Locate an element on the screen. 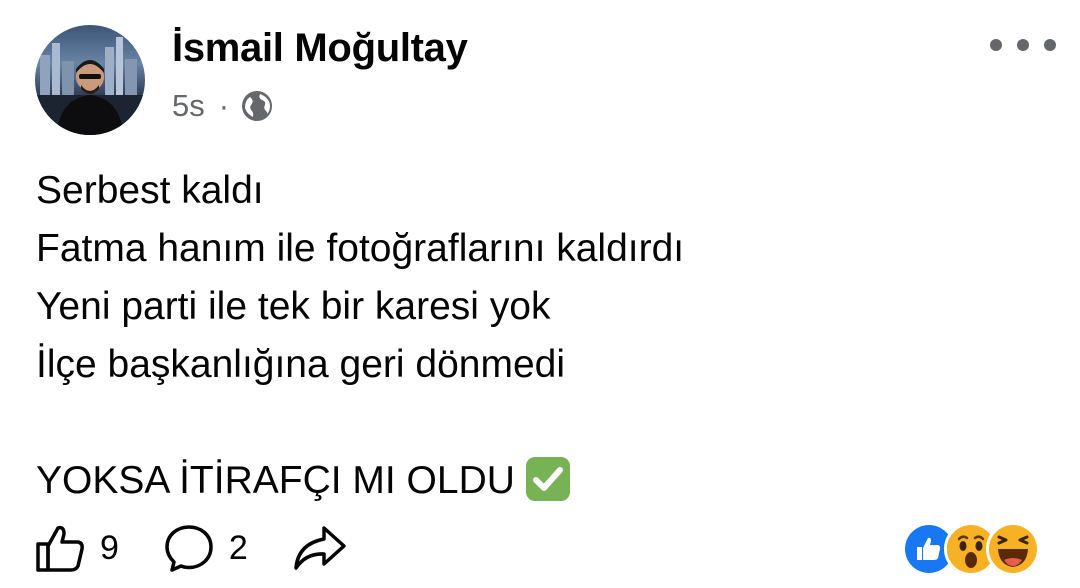 This screenshot has height=588, width=1080. check-mark-button-icon is located at coordinates (548, 479).